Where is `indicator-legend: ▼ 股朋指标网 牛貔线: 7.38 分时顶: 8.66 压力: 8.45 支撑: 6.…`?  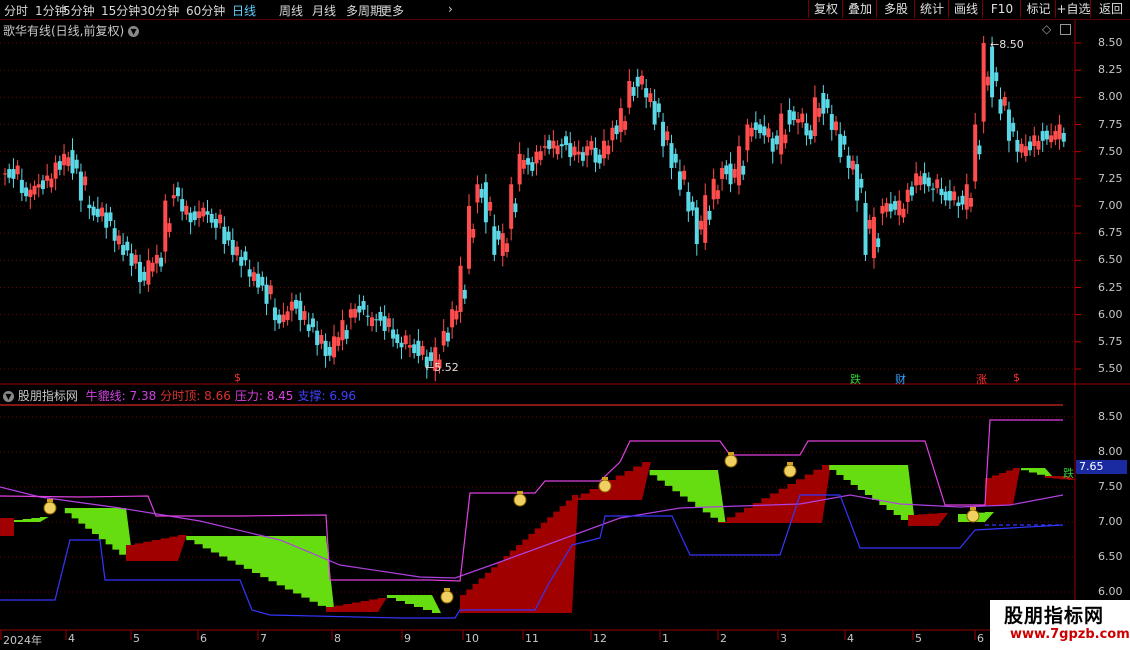
indicator-legend: ▼ 股朋指标网 牛貔线: 7.38 分时顶: 8.66 压力: 8.45 支撑: 6.… is located at coordinates (179, 395).